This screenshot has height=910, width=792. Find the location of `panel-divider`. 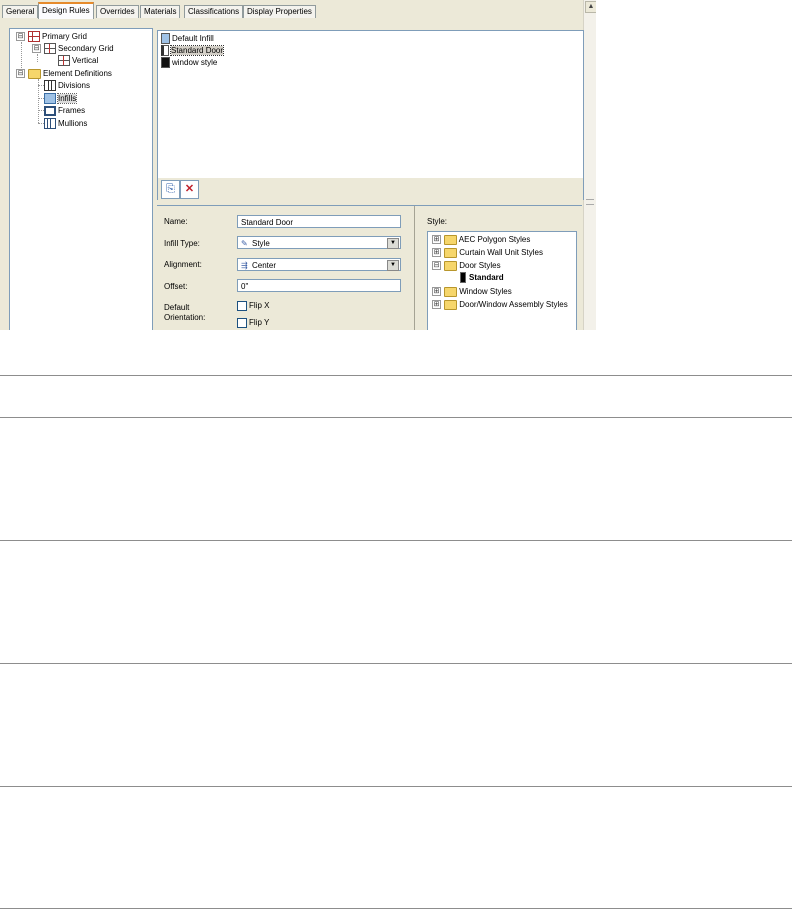

panel-divider is located at coordinates (414, 268).